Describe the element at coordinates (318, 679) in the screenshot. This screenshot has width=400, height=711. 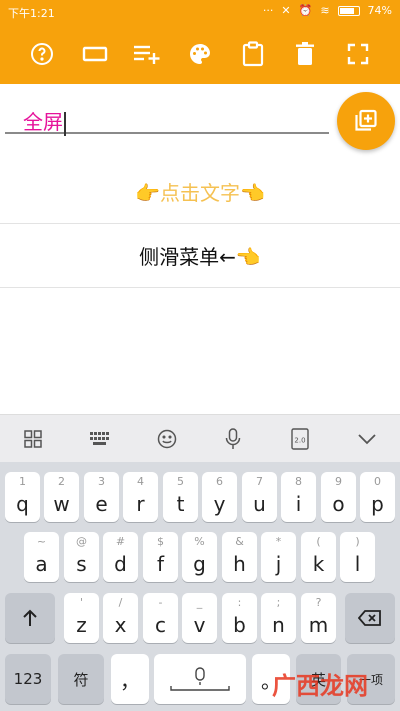
I see `language-key: 英` at that location.